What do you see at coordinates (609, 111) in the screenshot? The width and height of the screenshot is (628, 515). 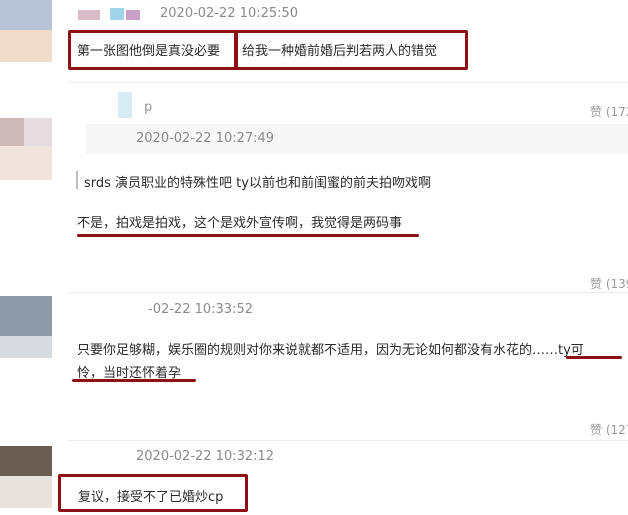 I see `like-count: 赞 (172` at bounding box center [609, 111].